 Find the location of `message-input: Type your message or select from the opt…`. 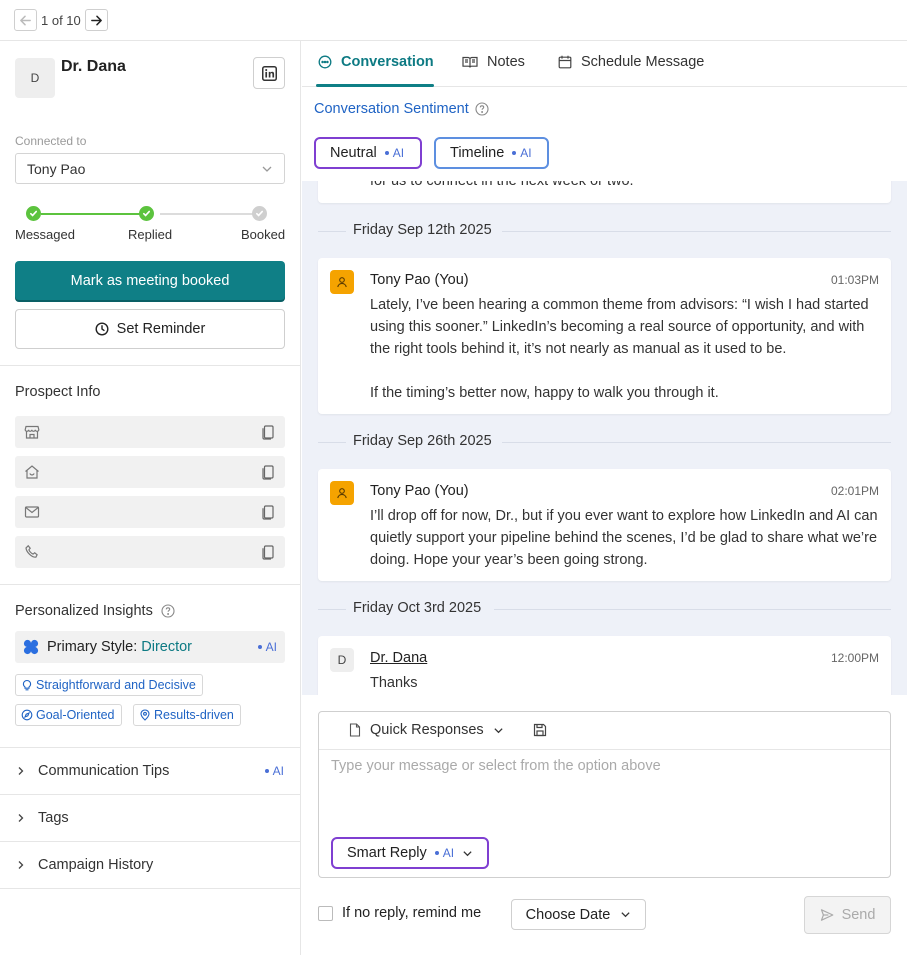

message-input: Type your message or select from the opt… is located at coordinates (496, 766).